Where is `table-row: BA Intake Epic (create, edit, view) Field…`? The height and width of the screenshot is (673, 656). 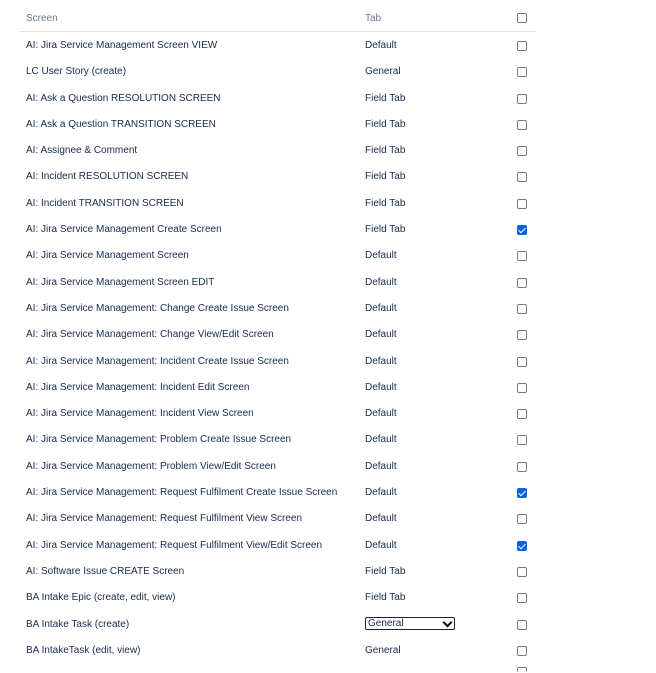 table-row: BA Intake Epic (create, edit, view) Field… is located at coordinates (278, 597).